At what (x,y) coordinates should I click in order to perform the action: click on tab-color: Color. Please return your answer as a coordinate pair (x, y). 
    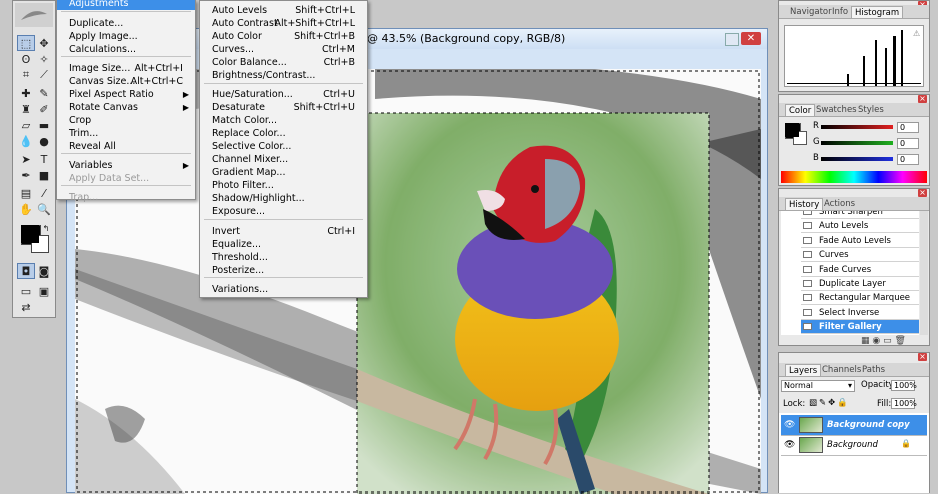
    Looking at the image, I should click on (800, 110).